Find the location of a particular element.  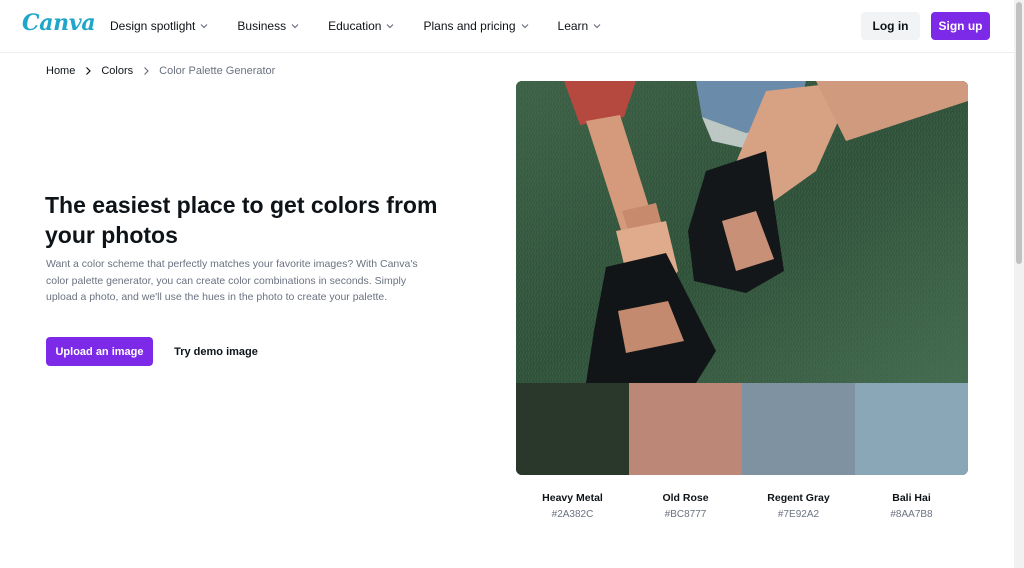

color-name: Regent Gray is located at coordinates (798, 498).